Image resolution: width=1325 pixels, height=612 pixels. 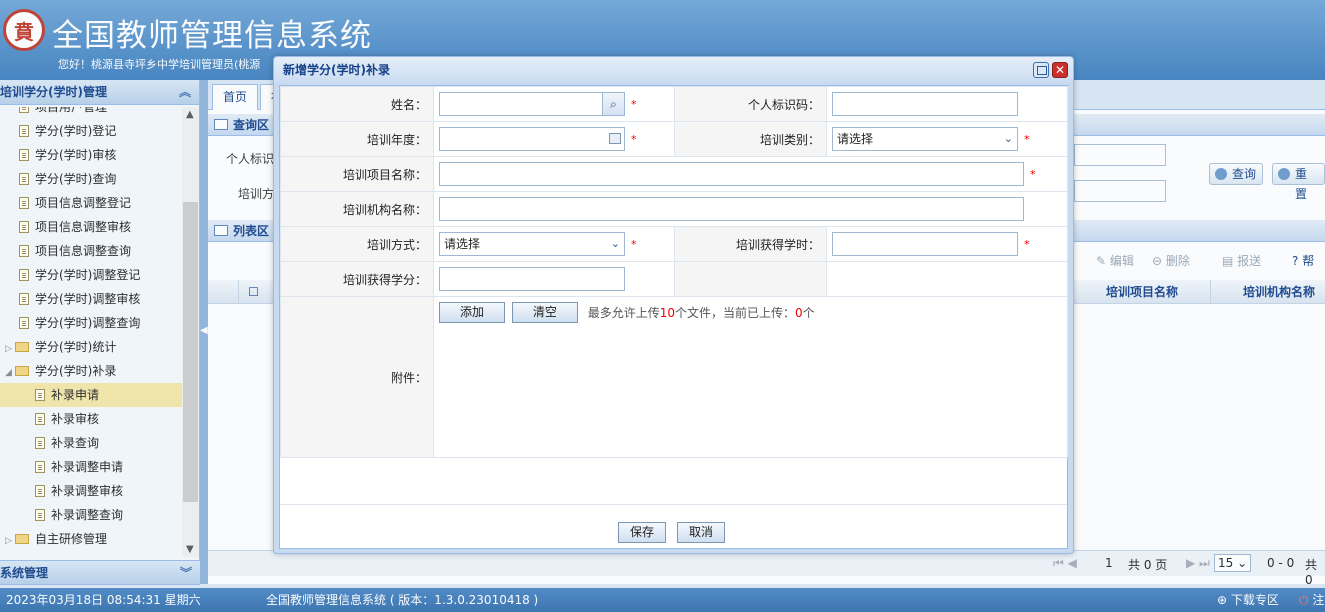 I want to click on upload-note-middle: 个文件，当前已上传：, so click(x=734, y=313).